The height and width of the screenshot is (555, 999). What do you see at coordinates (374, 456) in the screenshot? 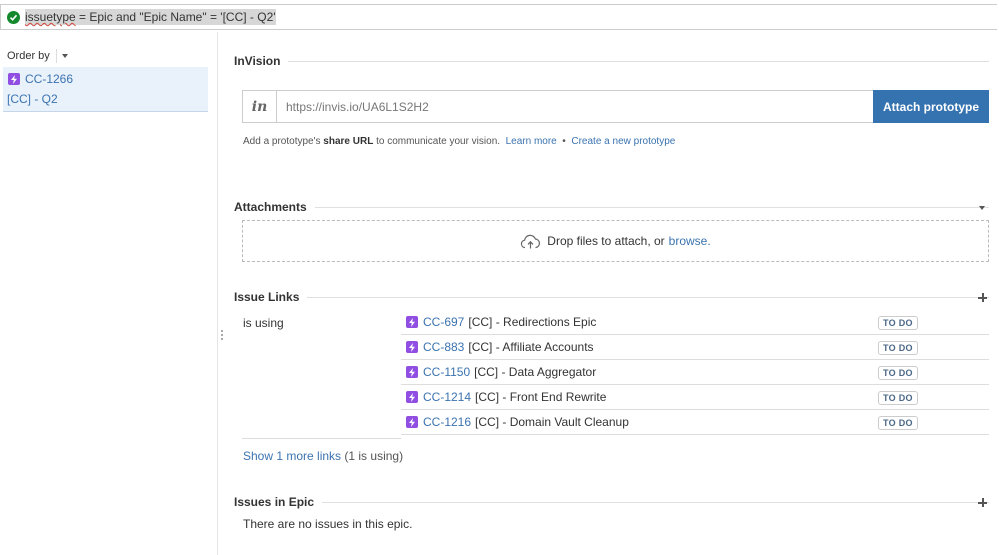
I see `show-more-links-meta: (1 is using)` at bounding box center [374, 456].